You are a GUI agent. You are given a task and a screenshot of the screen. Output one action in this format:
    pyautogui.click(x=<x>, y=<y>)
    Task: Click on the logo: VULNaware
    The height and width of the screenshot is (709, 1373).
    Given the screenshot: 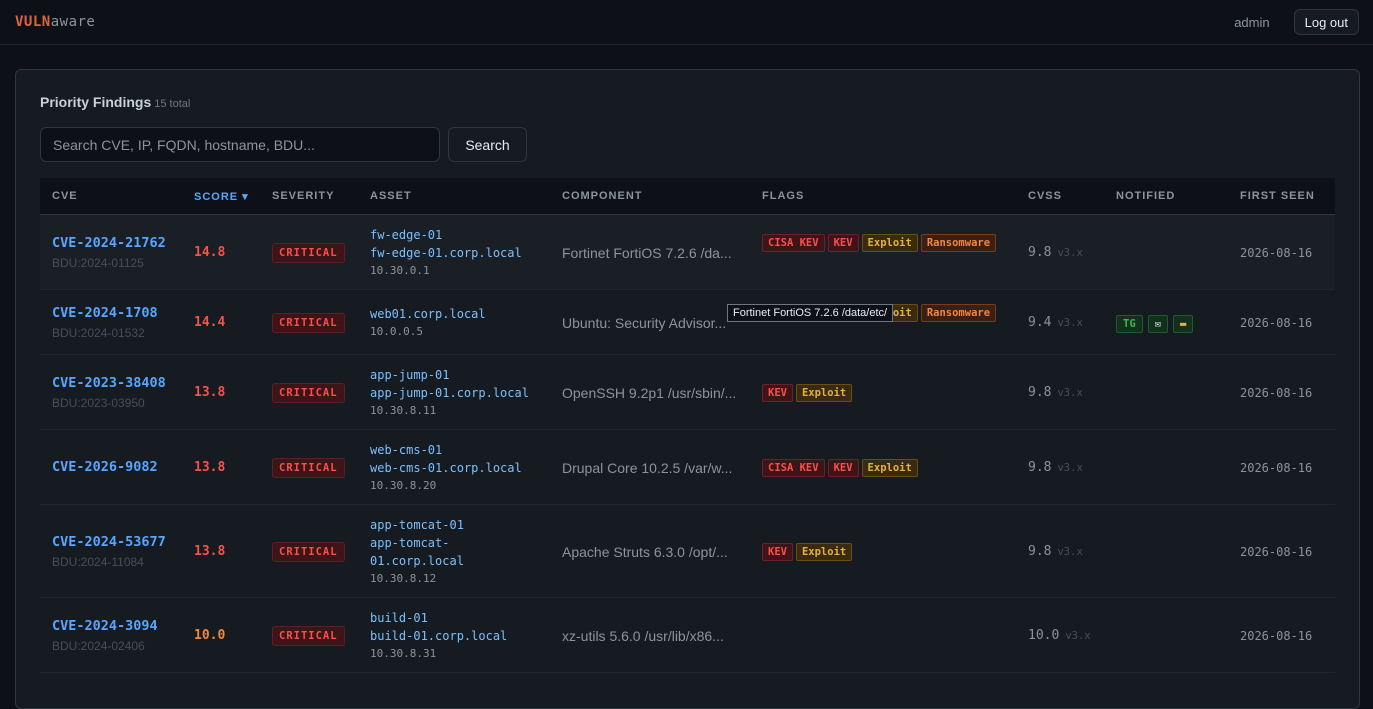 What is the action you would take?
    pyautogui.click(x=55, y=22)
    